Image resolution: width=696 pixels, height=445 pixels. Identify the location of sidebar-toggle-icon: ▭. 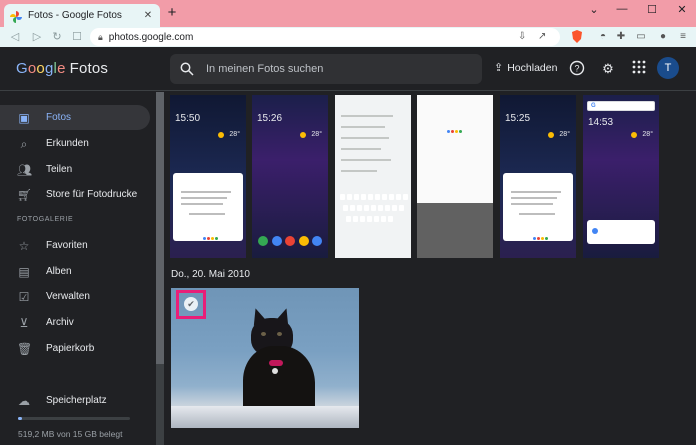
(641, 37).